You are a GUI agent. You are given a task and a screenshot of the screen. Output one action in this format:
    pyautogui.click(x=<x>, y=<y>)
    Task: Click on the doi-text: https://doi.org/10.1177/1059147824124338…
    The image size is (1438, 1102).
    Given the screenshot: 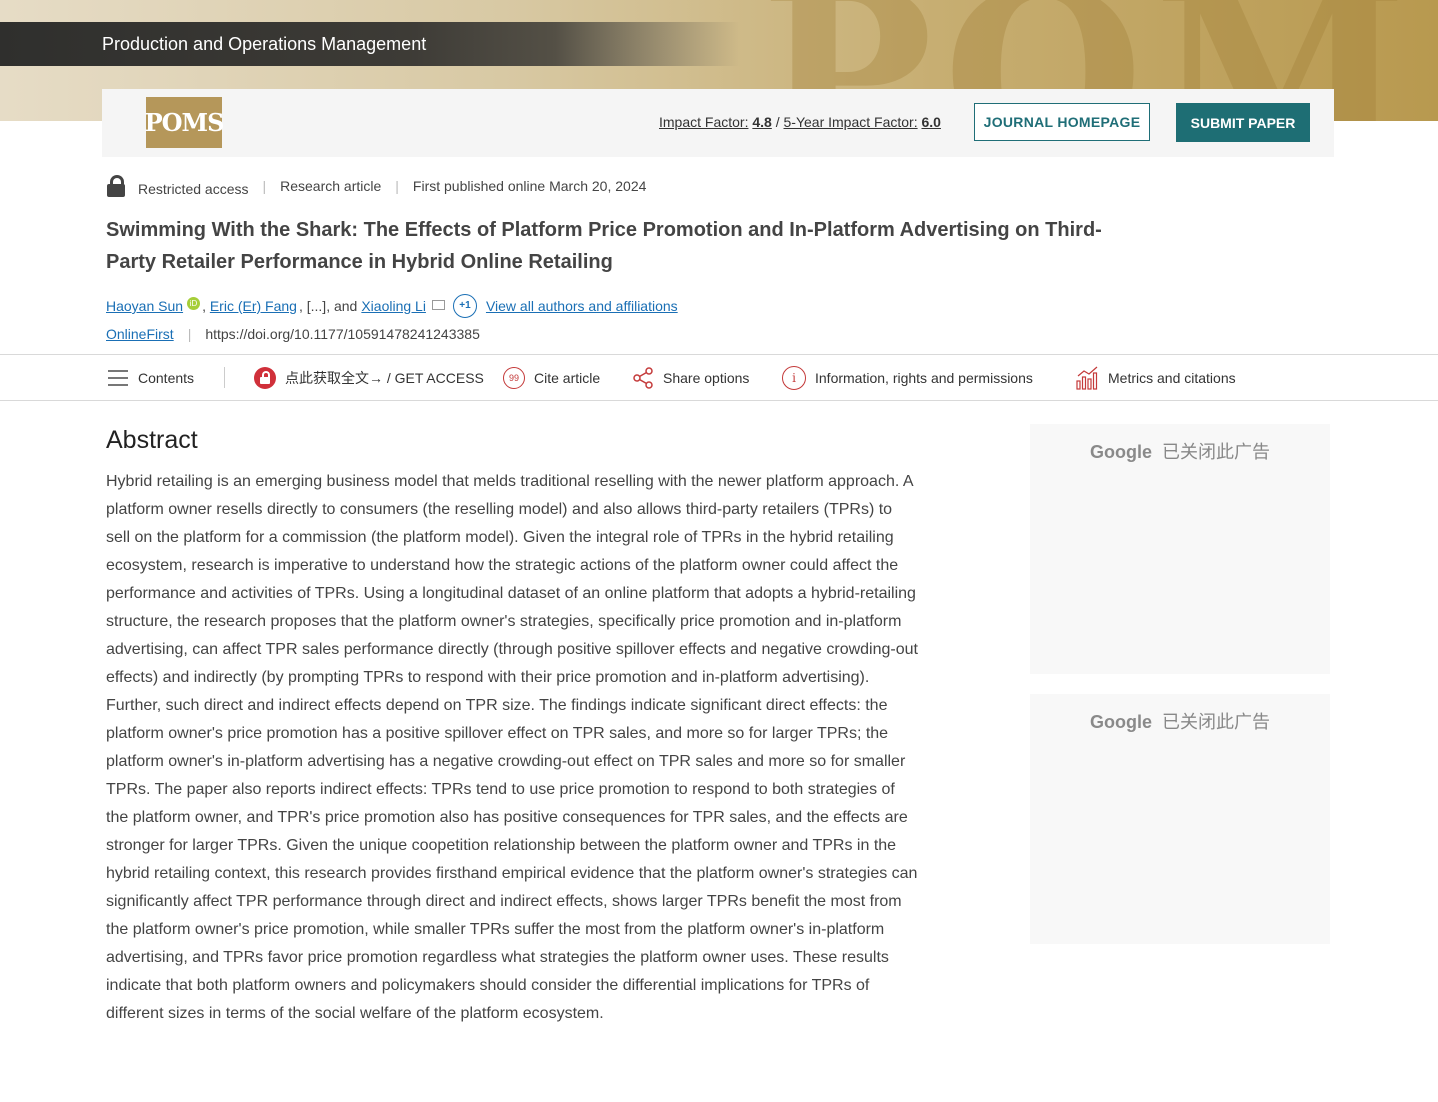 What is the action you would take?
    pyautogui.click(x=342, y=334)
    